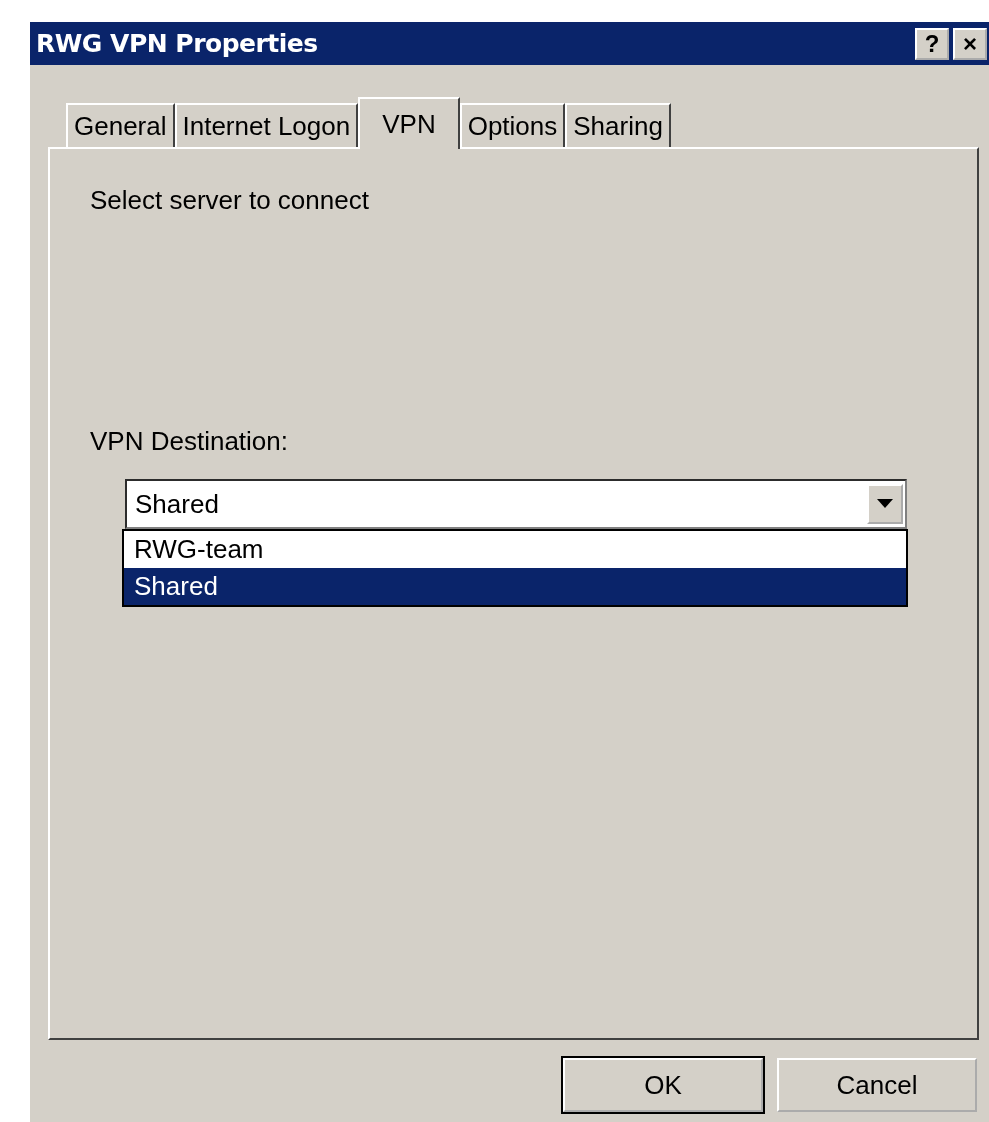 The width and height of the screenshot is (989, 1122). What do you see at coordinates (177, 43) in the screenshot?
I see `window-title: RWG VPN Properties` at bounding box center [177, 43].